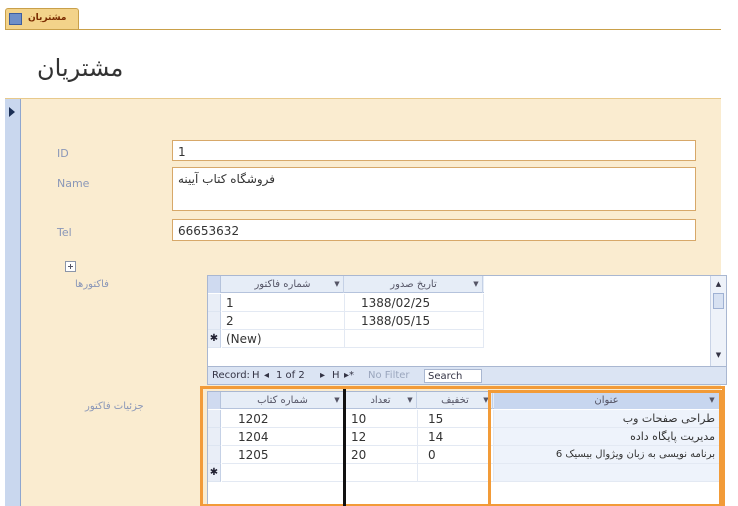 The image size is (738, 506). I want to click on tab-label: مشتریان, so click(47, 18).